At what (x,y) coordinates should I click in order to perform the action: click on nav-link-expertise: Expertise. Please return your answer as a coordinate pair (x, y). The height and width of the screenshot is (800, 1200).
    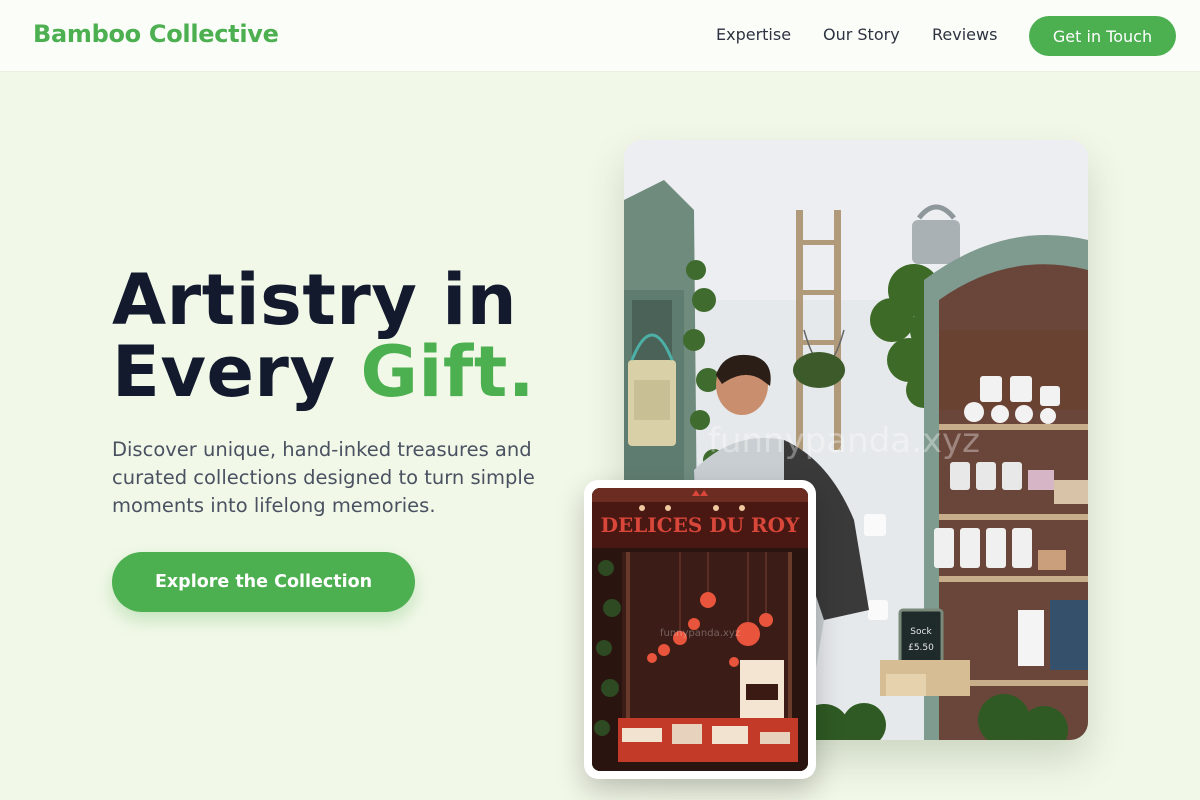
    Looking at the image, I should click on (753, 34).